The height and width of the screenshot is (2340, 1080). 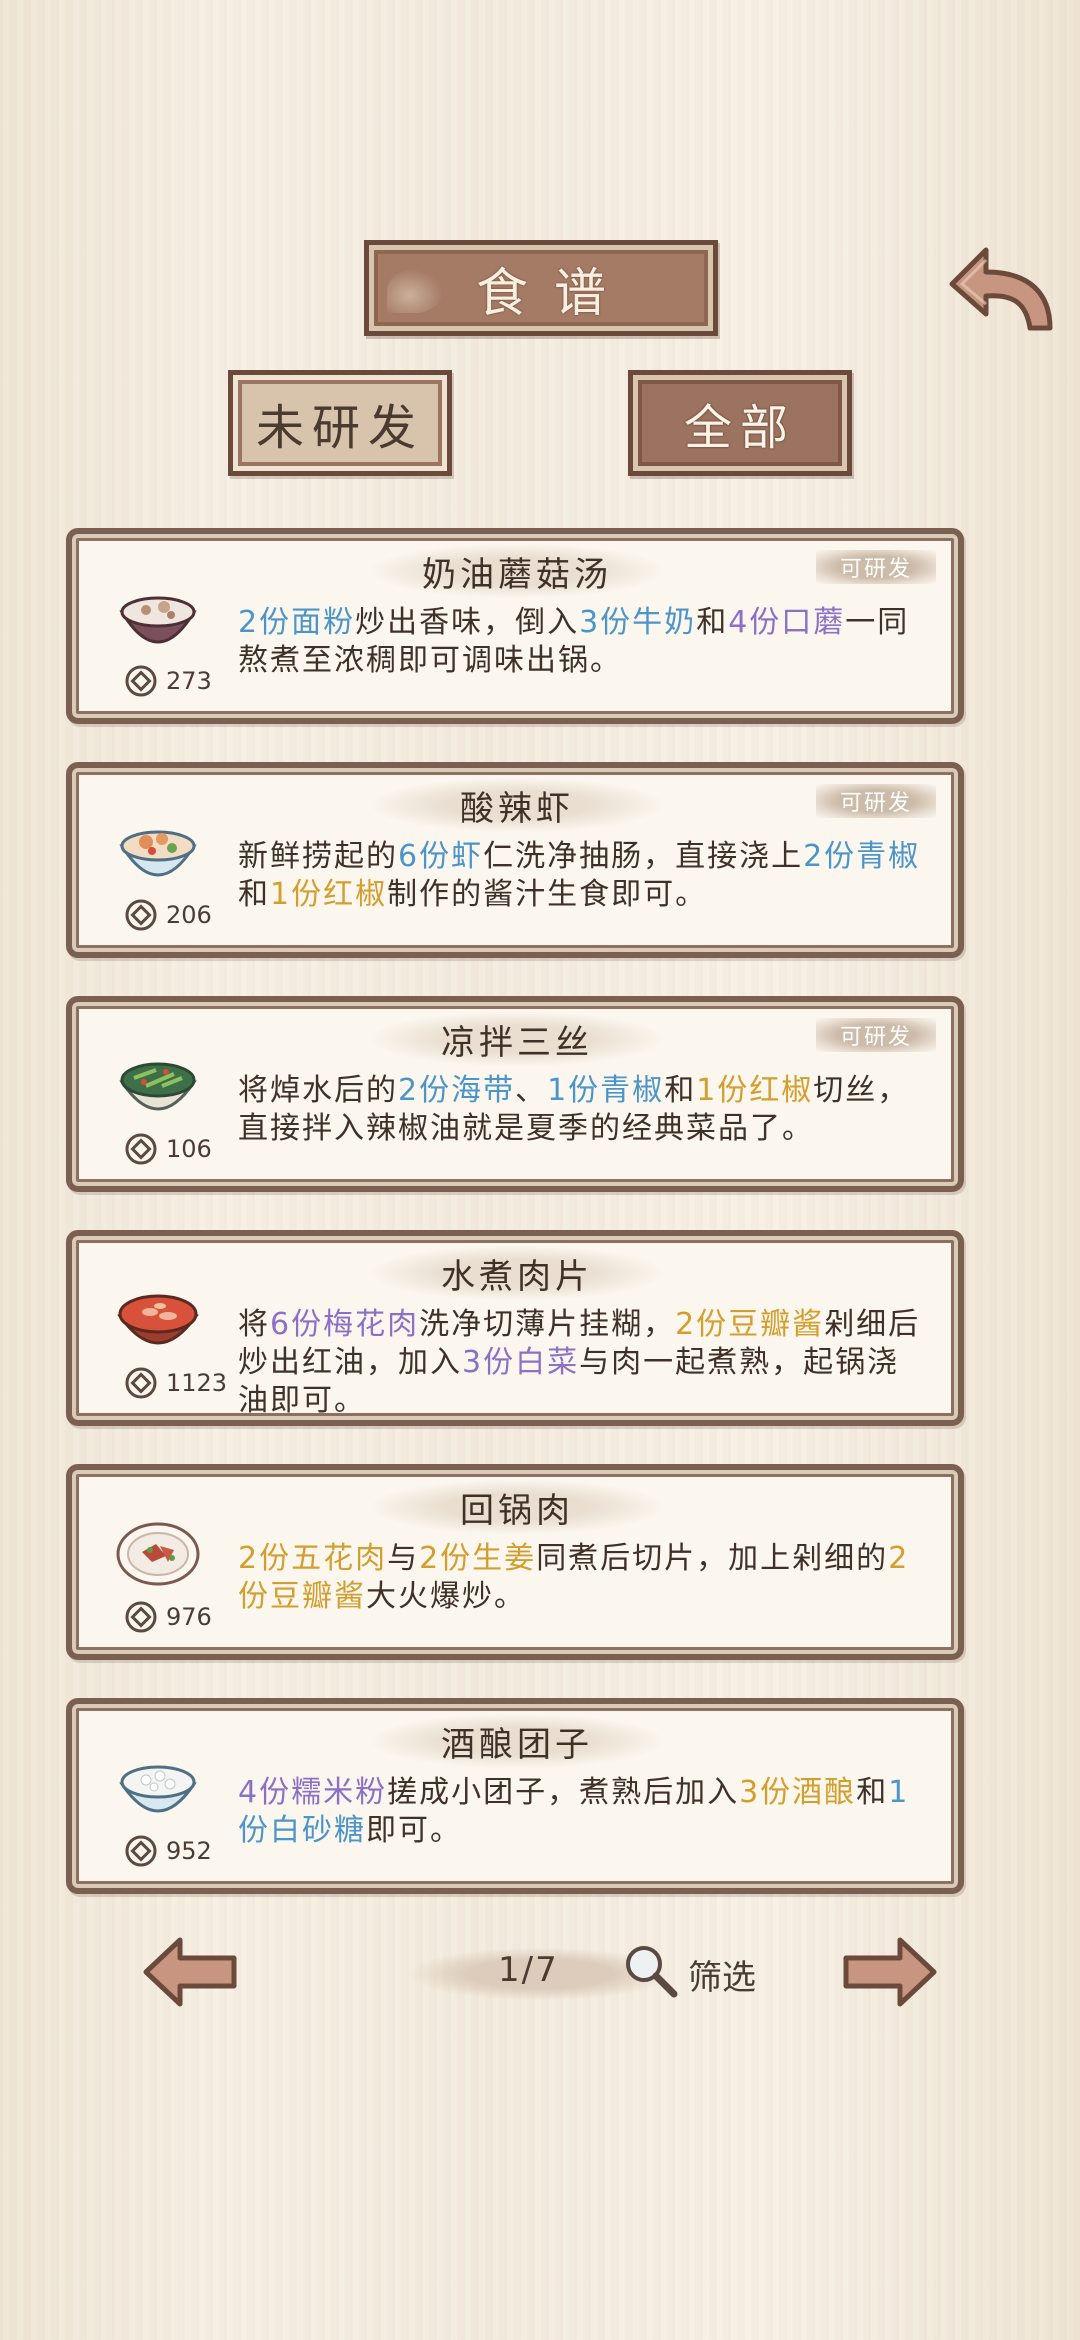 I want to click on recipe-description: 新鲜捞起的6份虾仁洗净抽肠，直接浇上2份青椒和1份红椒制作的酱汁生食即可。, so click(x=583, y=876).